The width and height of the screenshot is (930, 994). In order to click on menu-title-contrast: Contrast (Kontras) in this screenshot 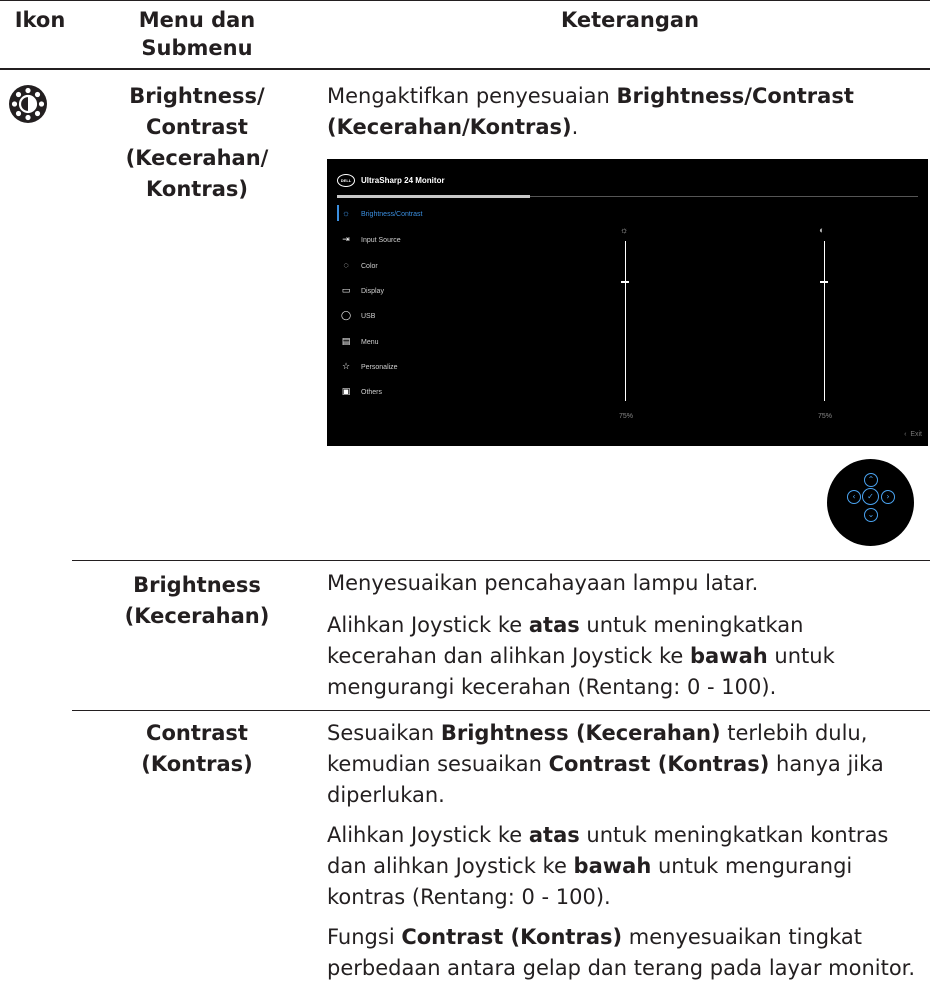, I will do `click(197, 748)`.